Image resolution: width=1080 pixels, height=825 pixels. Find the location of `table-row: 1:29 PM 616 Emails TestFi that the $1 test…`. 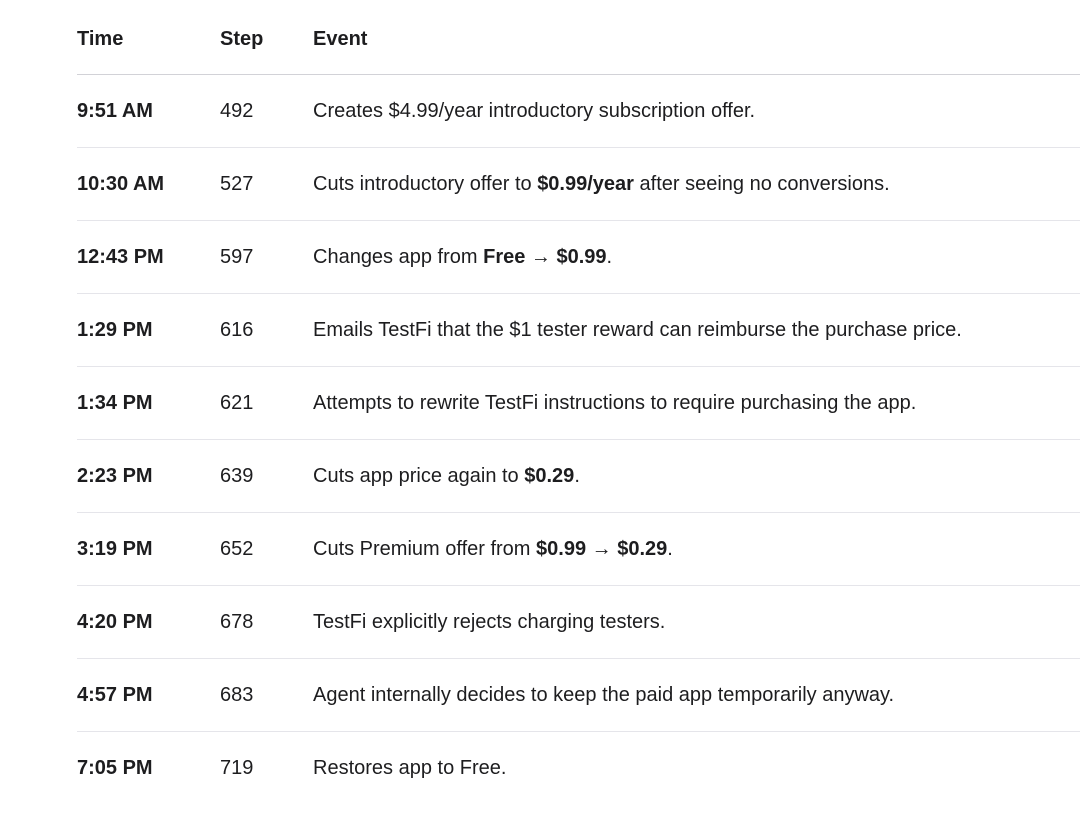

table-row: 1:29 PM 616 Emails TestFi that the $1 test… is located at coordinates (578, 330).